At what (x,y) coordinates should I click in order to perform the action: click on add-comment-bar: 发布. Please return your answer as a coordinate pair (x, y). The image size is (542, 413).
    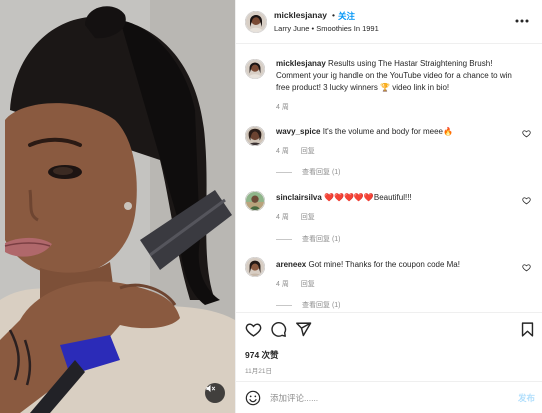
    Looking at the image, I should click on (389, 397).